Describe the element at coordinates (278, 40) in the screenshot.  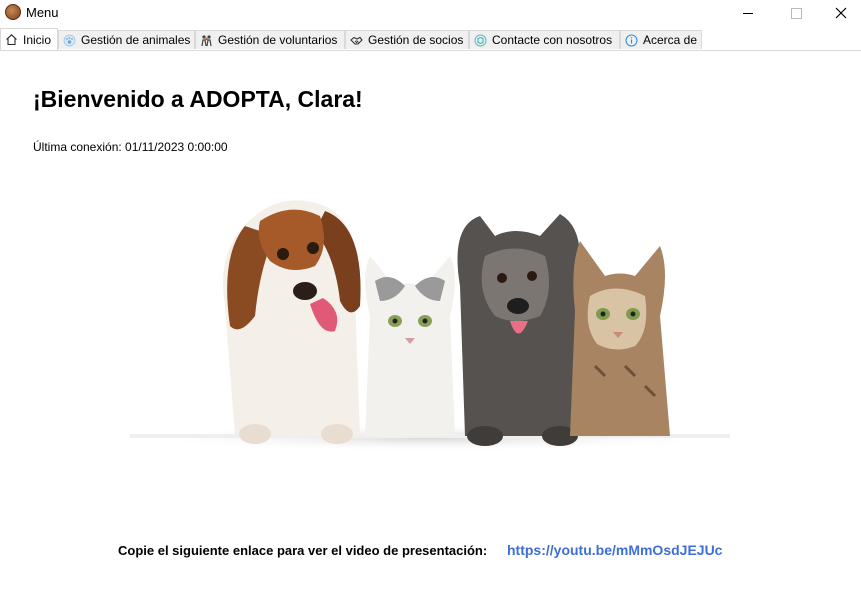
I see `tab-label: Gestión de voluntarios` at that location.